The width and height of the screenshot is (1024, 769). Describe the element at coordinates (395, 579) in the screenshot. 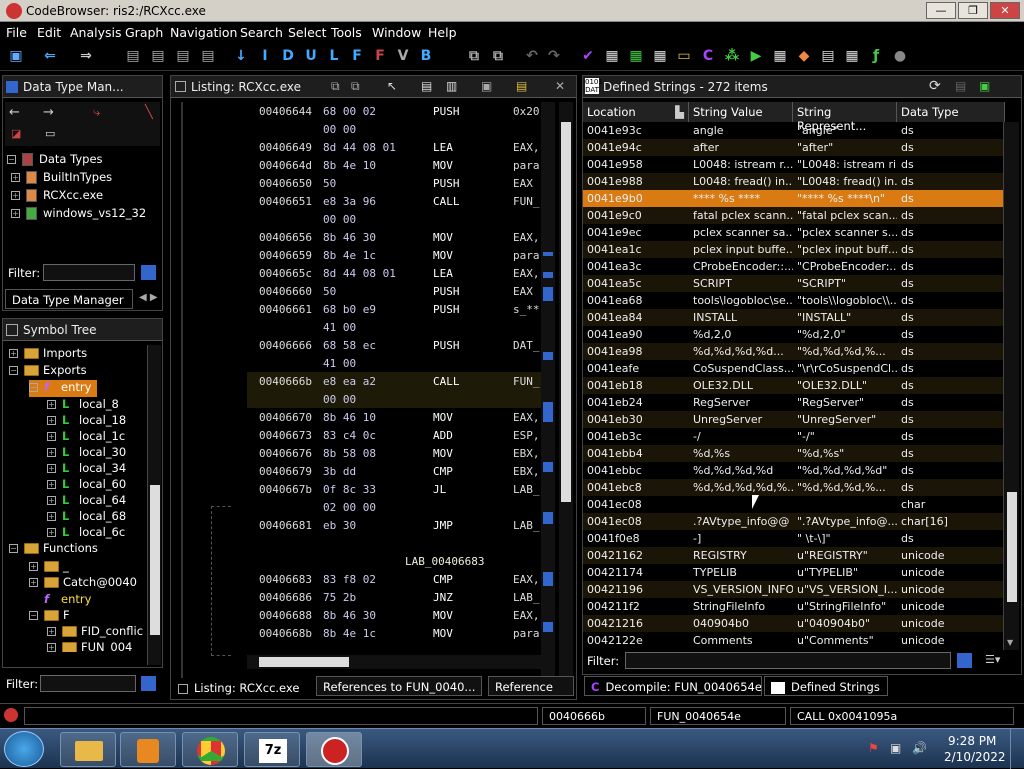

I see `listing-row: 00406683 83 f8 02 CMP EAX,` at that location.